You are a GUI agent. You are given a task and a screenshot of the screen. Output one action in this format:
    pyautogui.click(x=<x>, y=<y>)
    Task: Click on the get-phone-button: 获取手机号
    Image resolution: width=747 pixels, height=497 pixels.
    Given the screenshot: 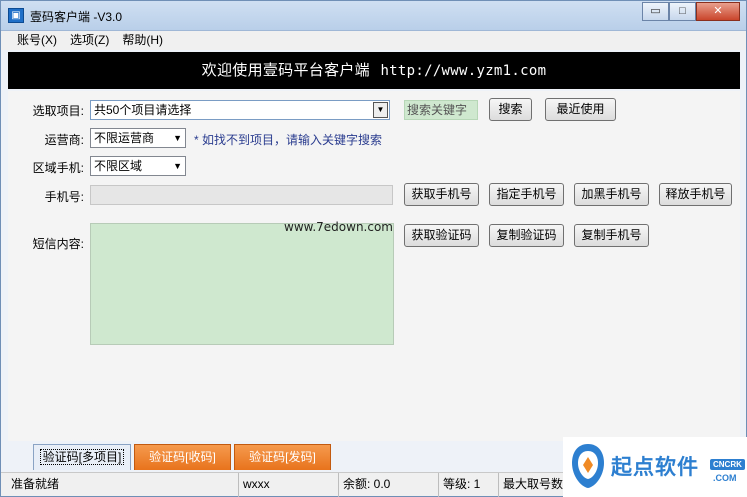 What is the action you would take?
    pyautogui.click(x=441, y=194)
    